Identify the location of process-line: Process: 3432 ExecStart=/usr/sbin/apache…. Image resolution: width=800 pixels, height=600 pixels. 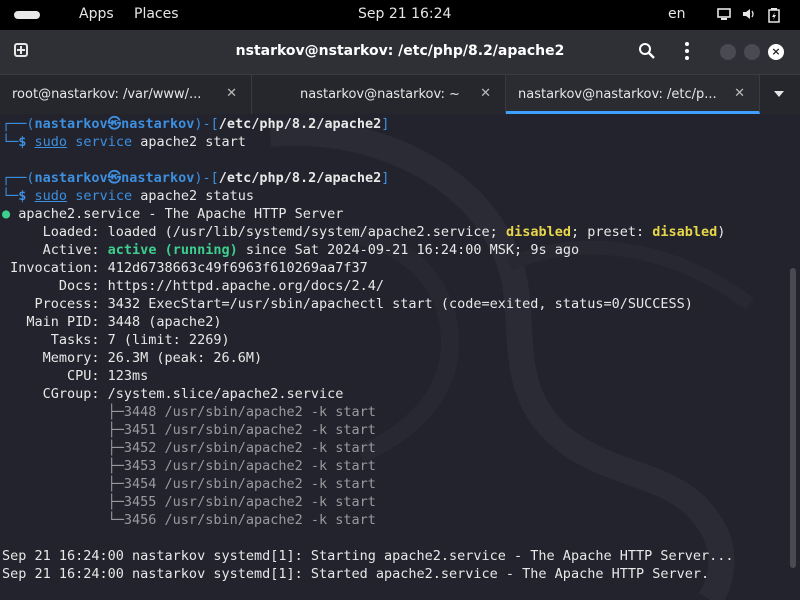
(347, 304).